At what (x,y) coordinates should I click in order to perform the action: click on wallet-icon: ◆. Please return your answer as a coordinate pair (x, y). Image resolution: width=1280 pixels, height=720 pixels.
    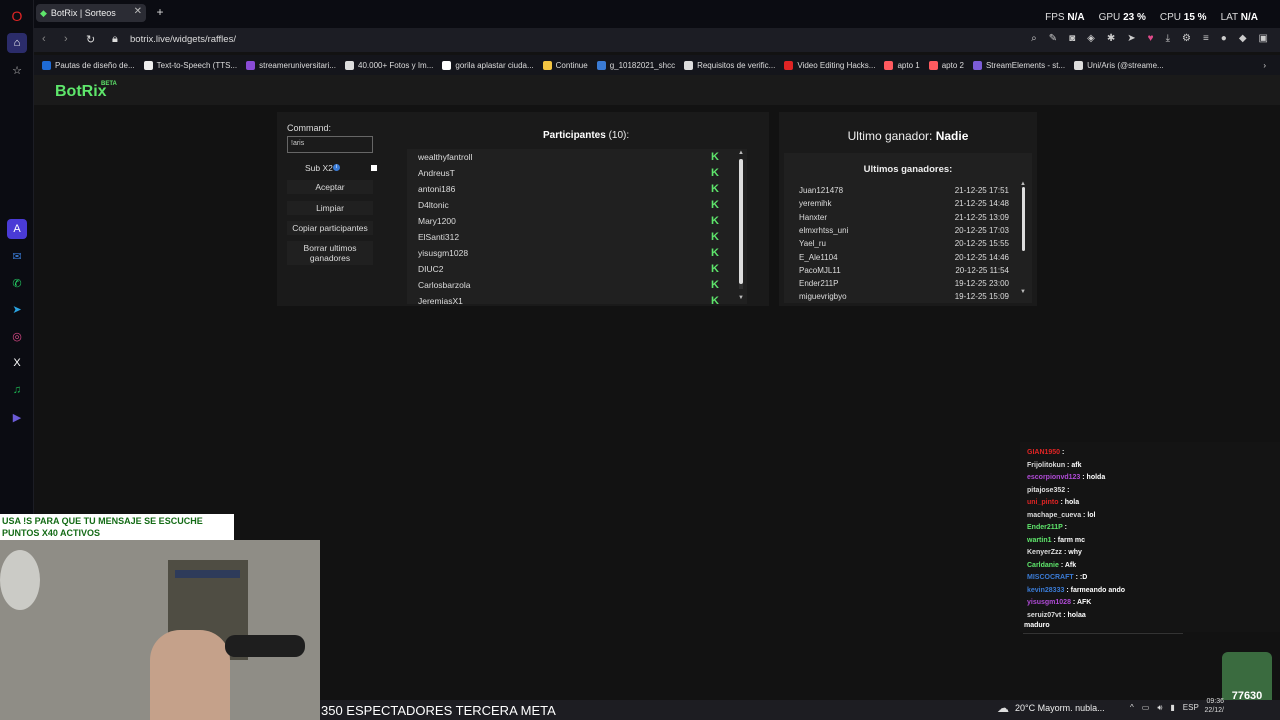
    Looking at the image, I should click on (1243, 38).